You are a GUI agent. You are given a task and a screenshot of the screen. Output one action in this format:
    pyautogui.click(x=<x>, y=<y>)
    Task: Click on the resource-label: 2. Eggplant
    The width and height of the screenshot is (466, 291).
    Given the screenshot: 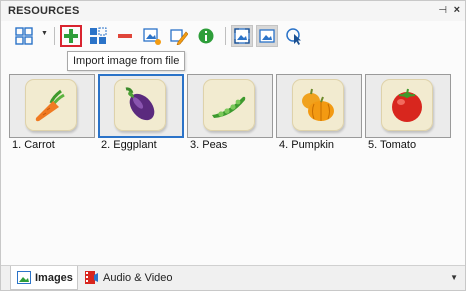 What is the action you would take?
    pyautogui.click(x=129, y=145)
    